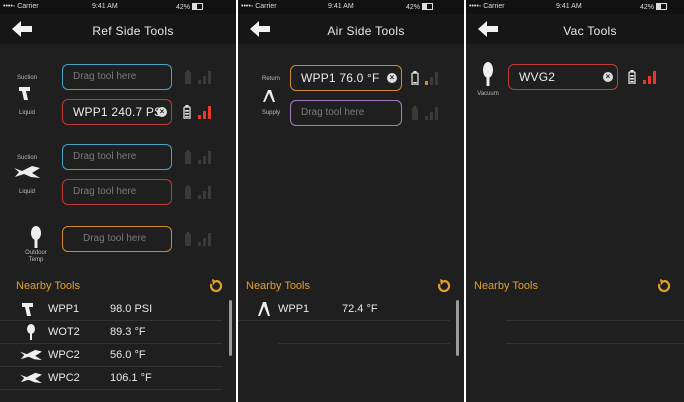 The image size is (684, 402). What do you see at coordinates (128, 332) in the screenshot?
I see `tool-value: 89.3 °F` at bounding box center [128, 332].